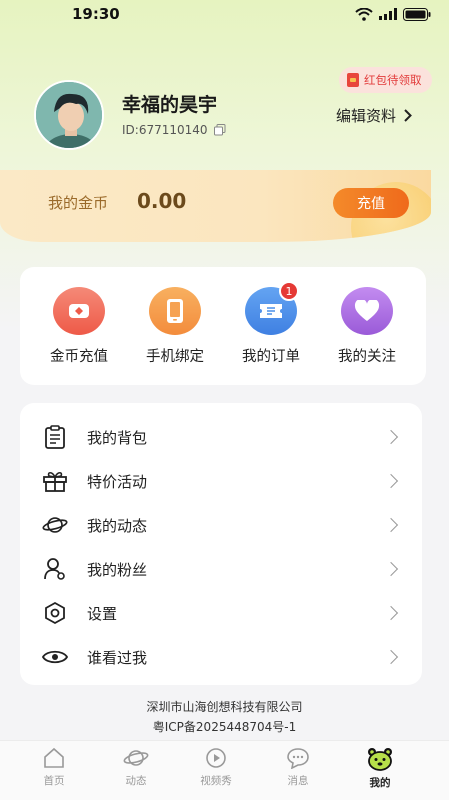  Describe the element at coordinates (165, 130) in the screenshot. I see `user-id-text: ID:677110140` at that location.